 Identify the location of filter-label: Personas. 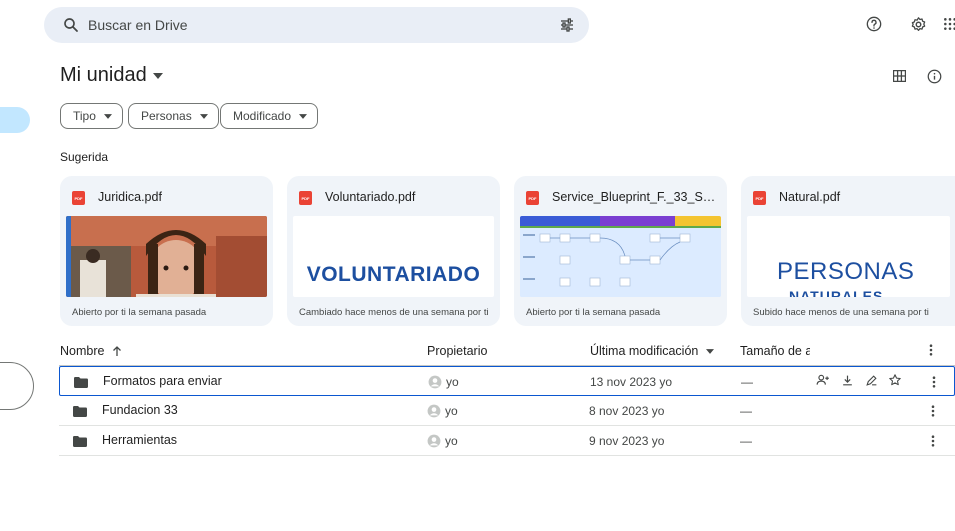
(166, 116).